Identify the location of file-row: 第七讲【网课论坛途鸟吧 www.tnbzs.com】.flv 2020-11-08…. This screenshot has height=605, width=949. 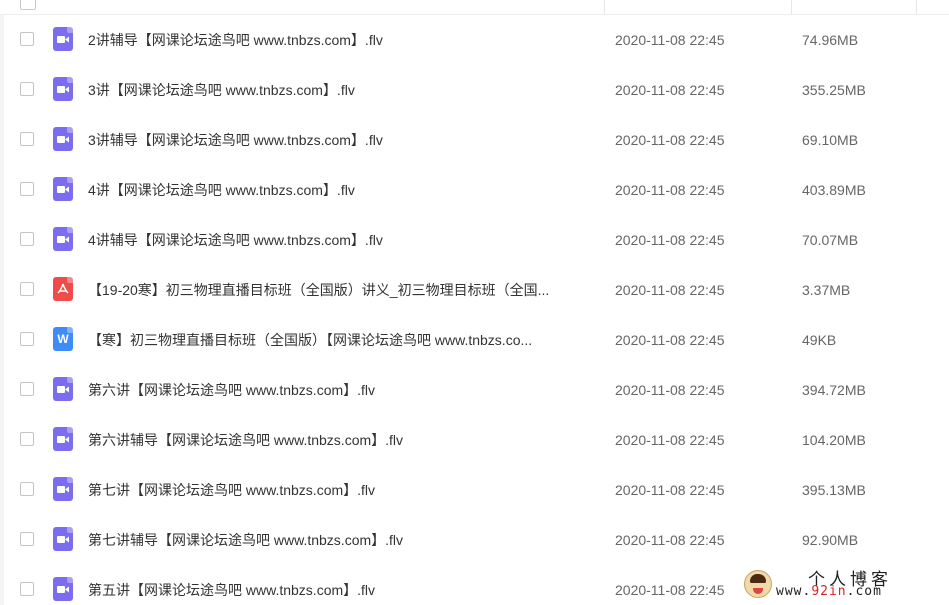
(474, 490).